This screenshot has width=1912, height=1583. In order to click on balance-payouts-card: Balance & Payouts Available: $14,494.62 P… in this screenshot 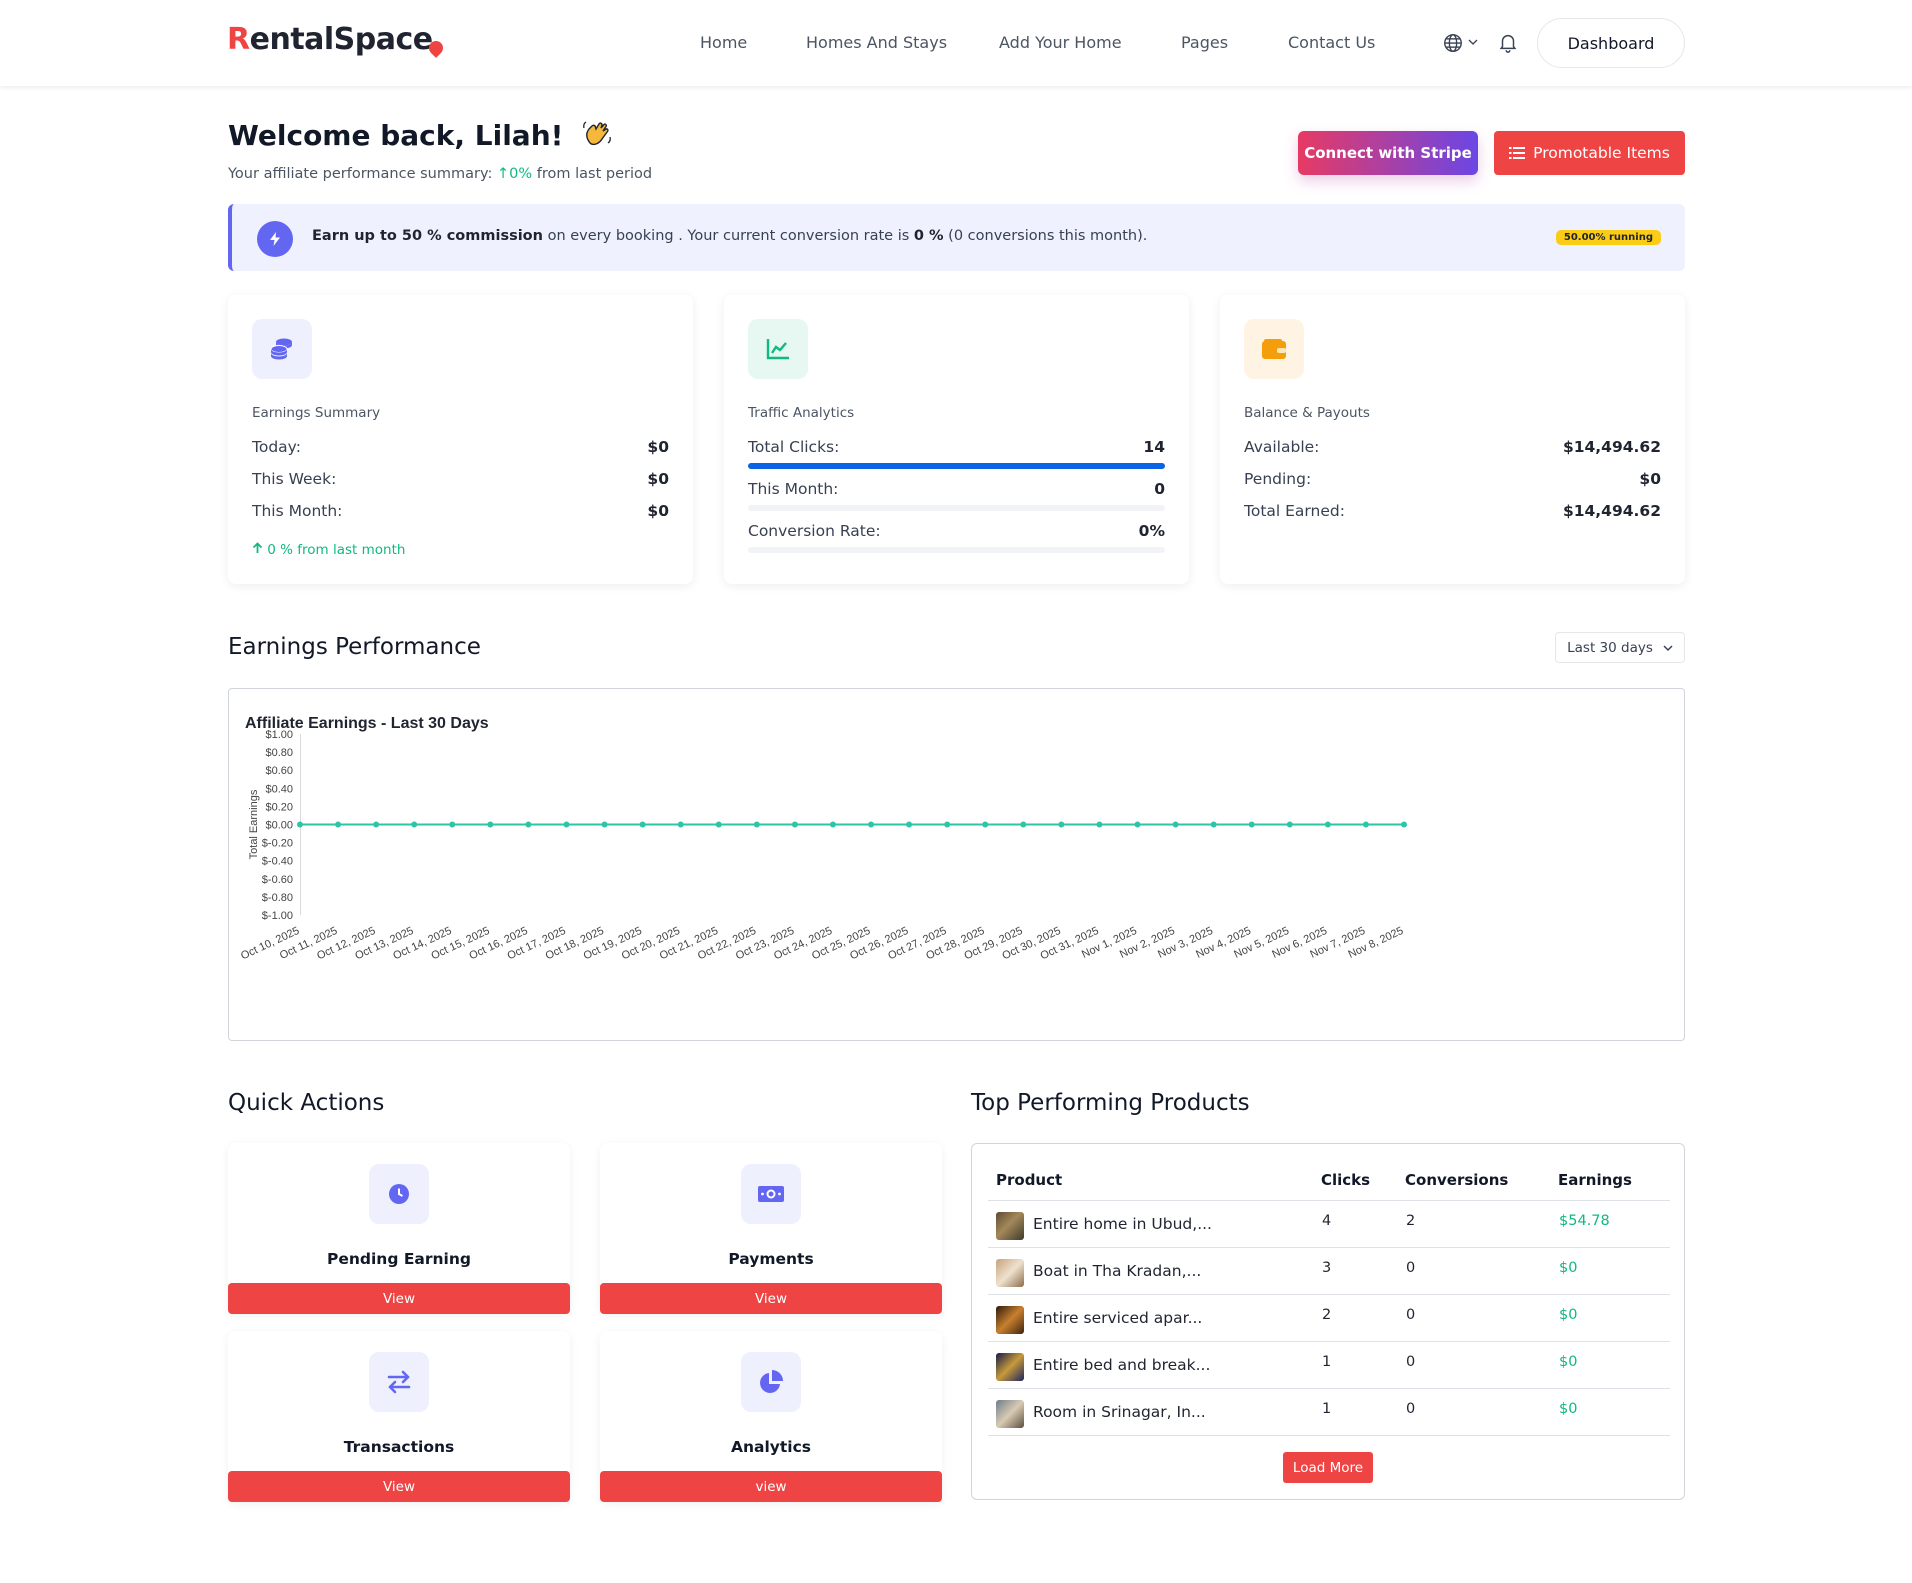, I will do `click(1452, 439)`.